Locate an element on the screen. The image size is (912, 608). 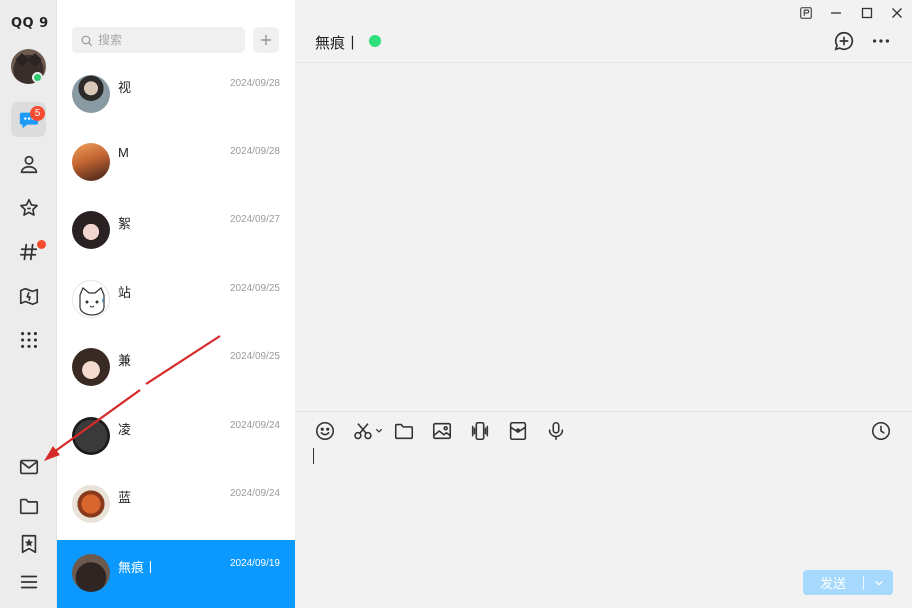
red-packet-button is located at coordinates (518, 431).